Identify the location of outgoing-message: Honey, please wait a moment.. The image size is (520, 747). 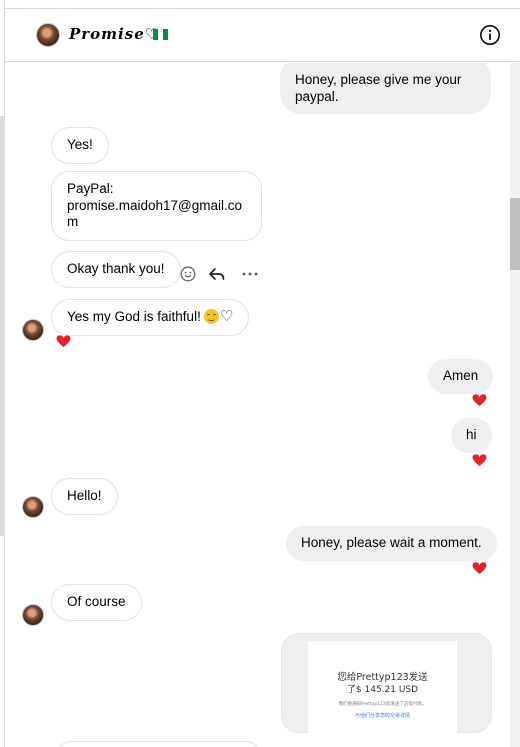
(391, 543).